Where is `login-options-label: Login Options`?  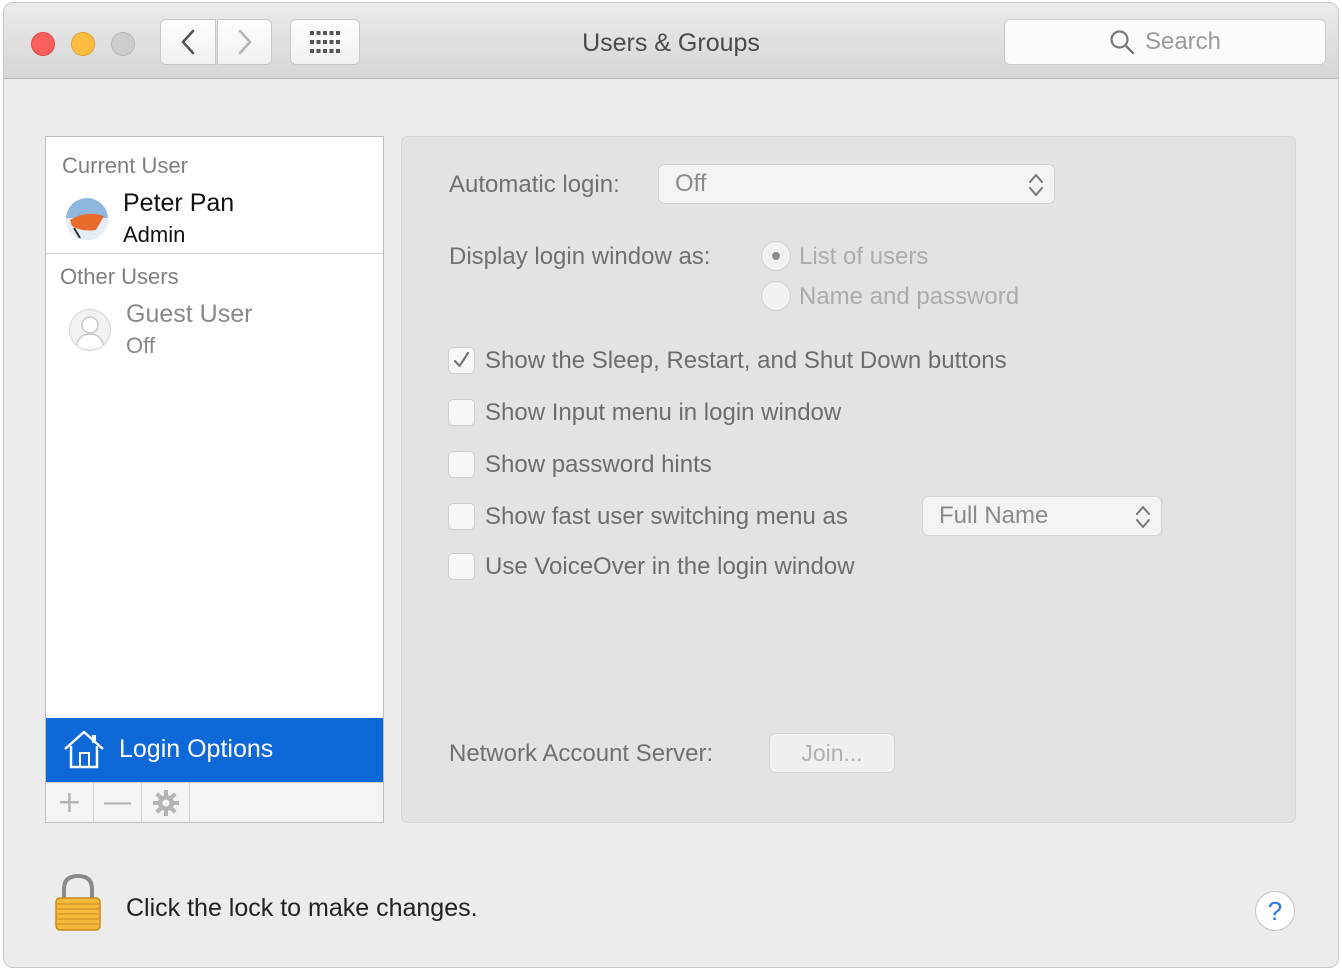 login-options-label: Login Options is located at coordinates (196, 749).